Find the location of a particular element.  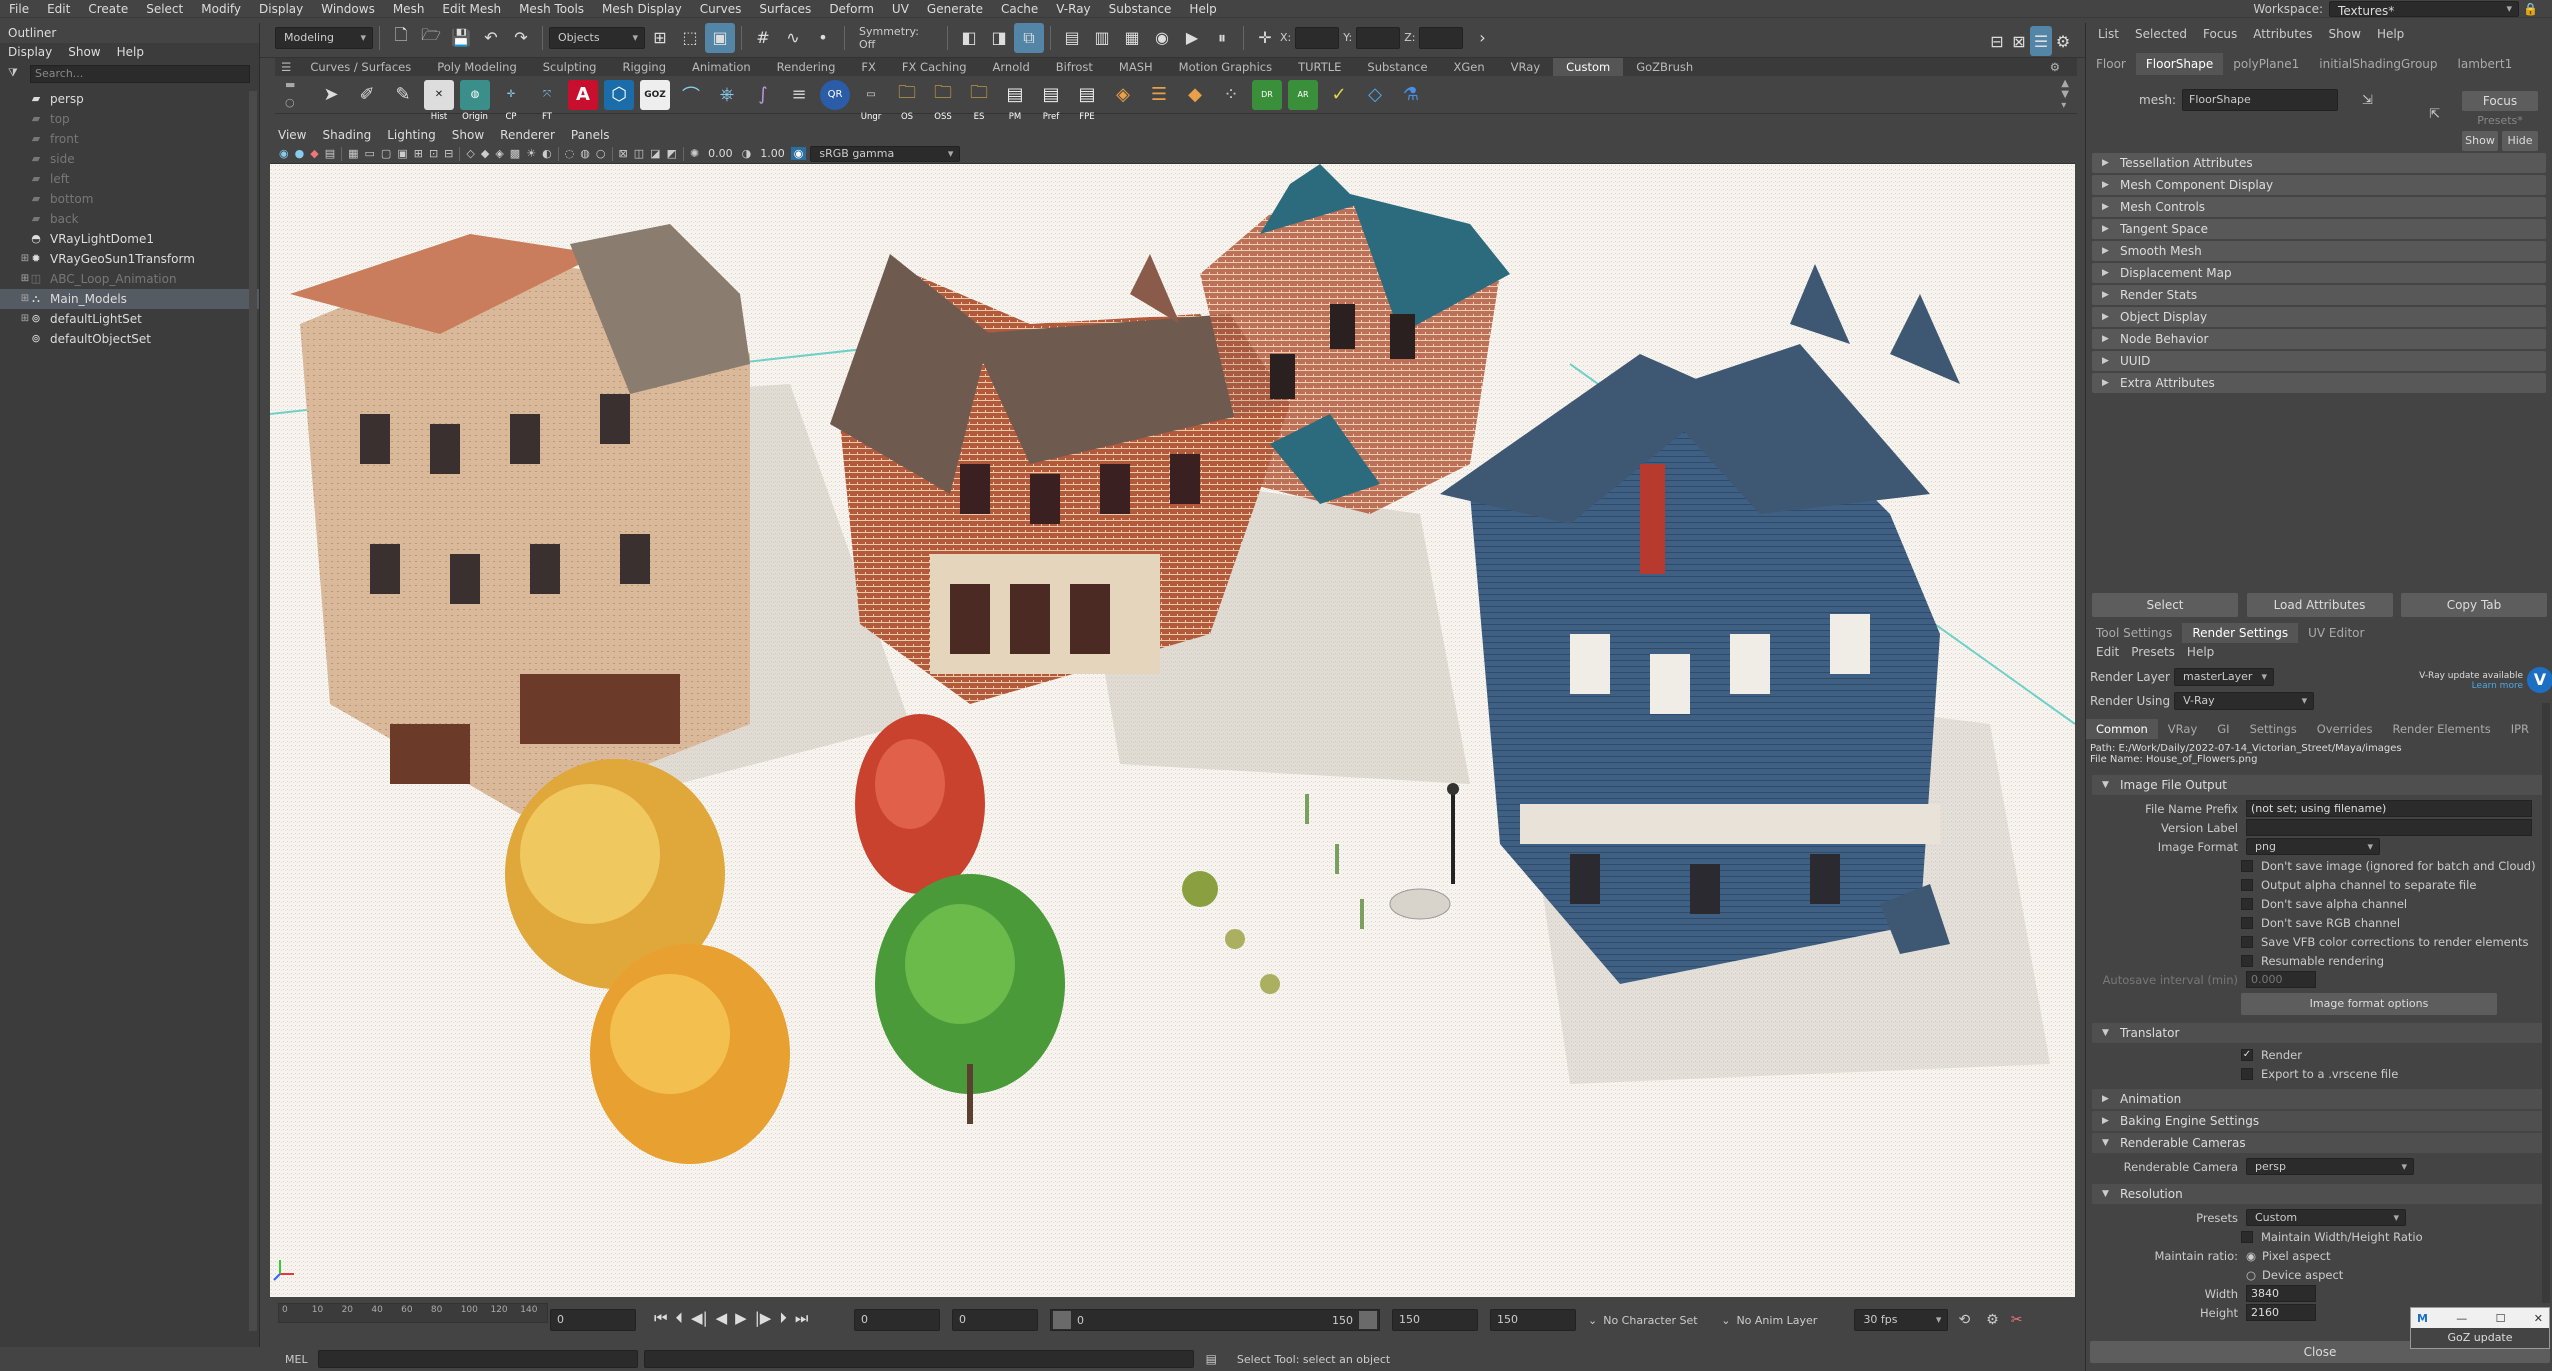

auto-key-icon: ⚙ is located at coordinates (1992, 1320).